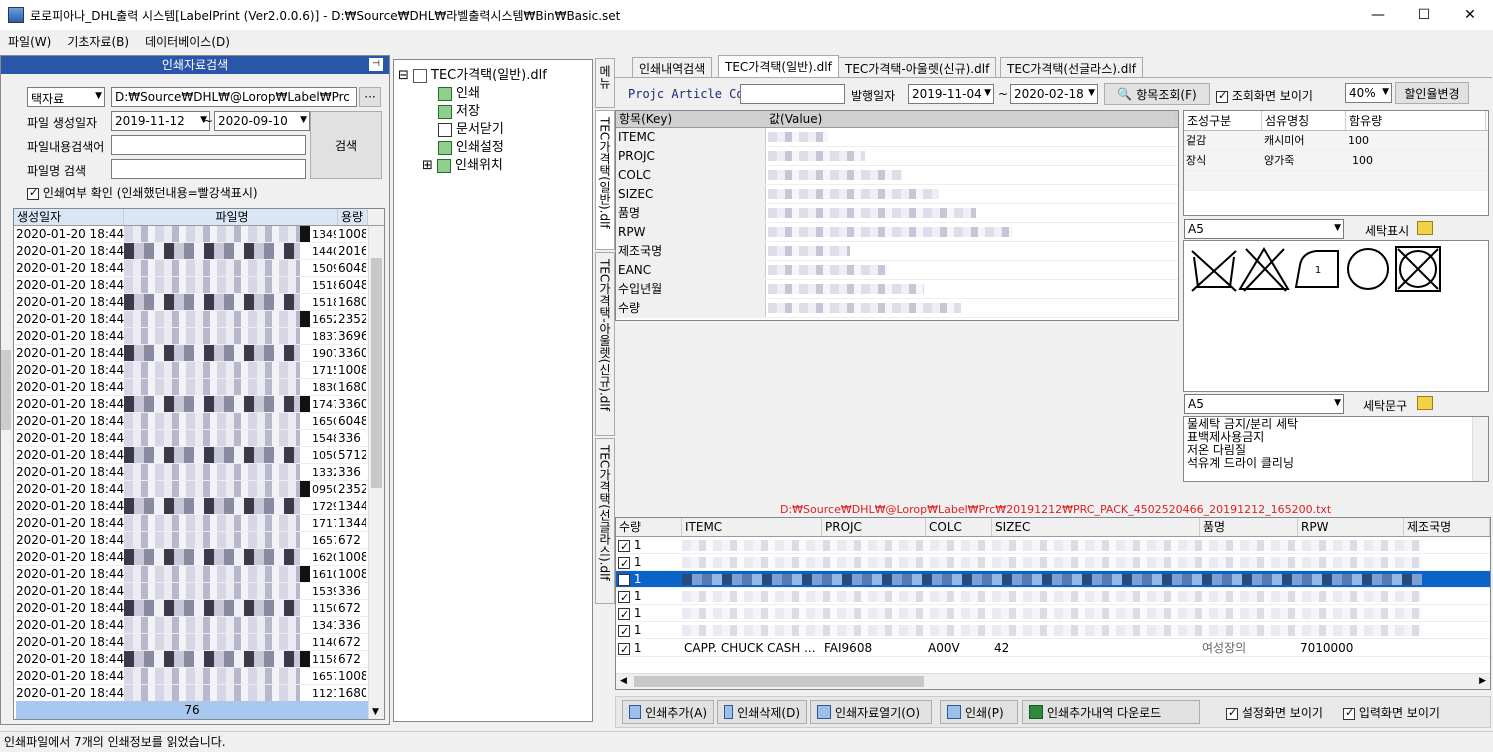 The image size is (1493, 752). What do you see at coordinates (376, 64) in the screenshot?
I see `pin-icon: ⊣` at bounding box center [376, 64].